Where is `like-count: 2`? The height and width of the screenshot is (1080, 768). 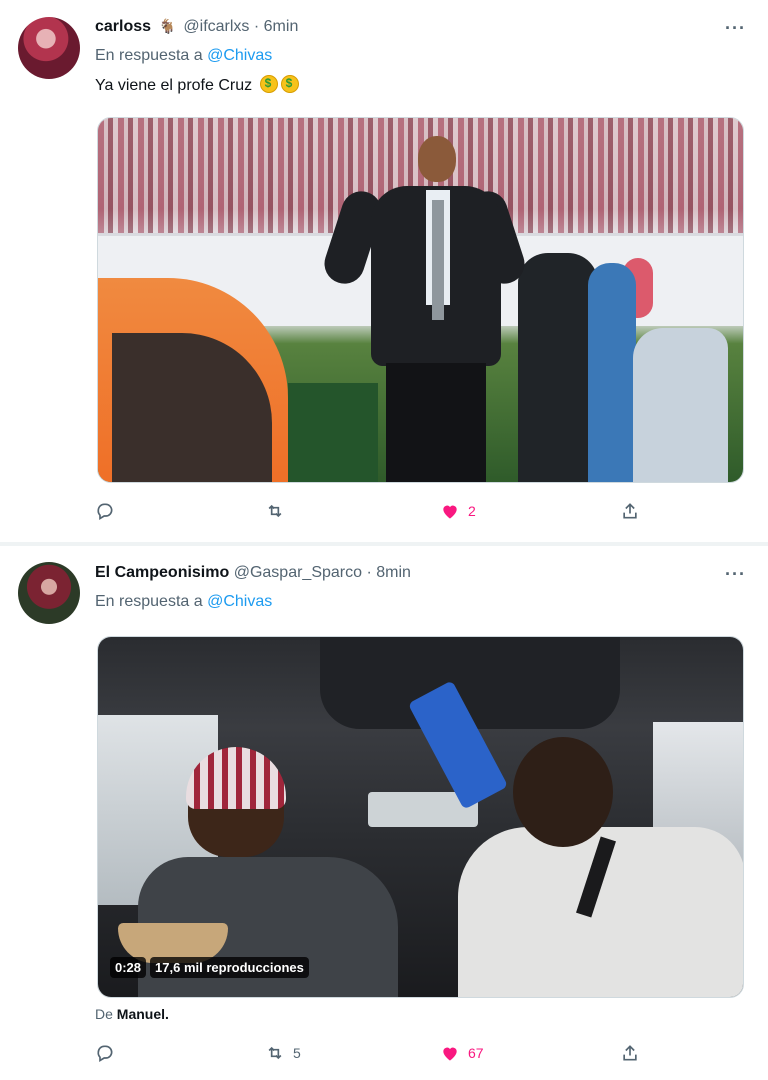 like-count: 2 is located at coordinates (472, 511).